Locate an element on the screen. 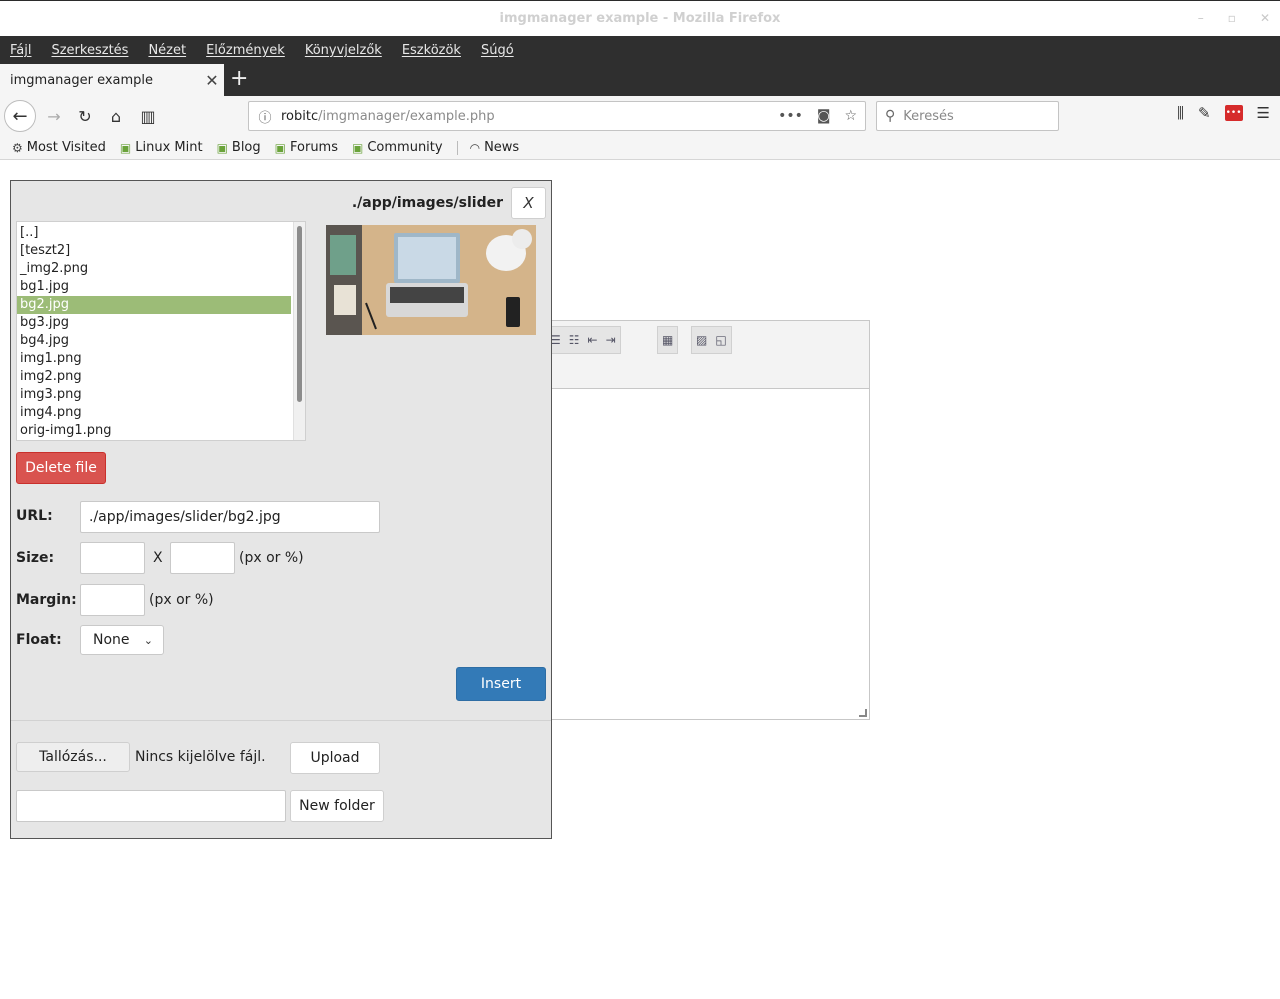  url-bar: ⓘ robitc/imgmanager/example.php ••• ◙ ☆ is located at coordinates (557, 116).